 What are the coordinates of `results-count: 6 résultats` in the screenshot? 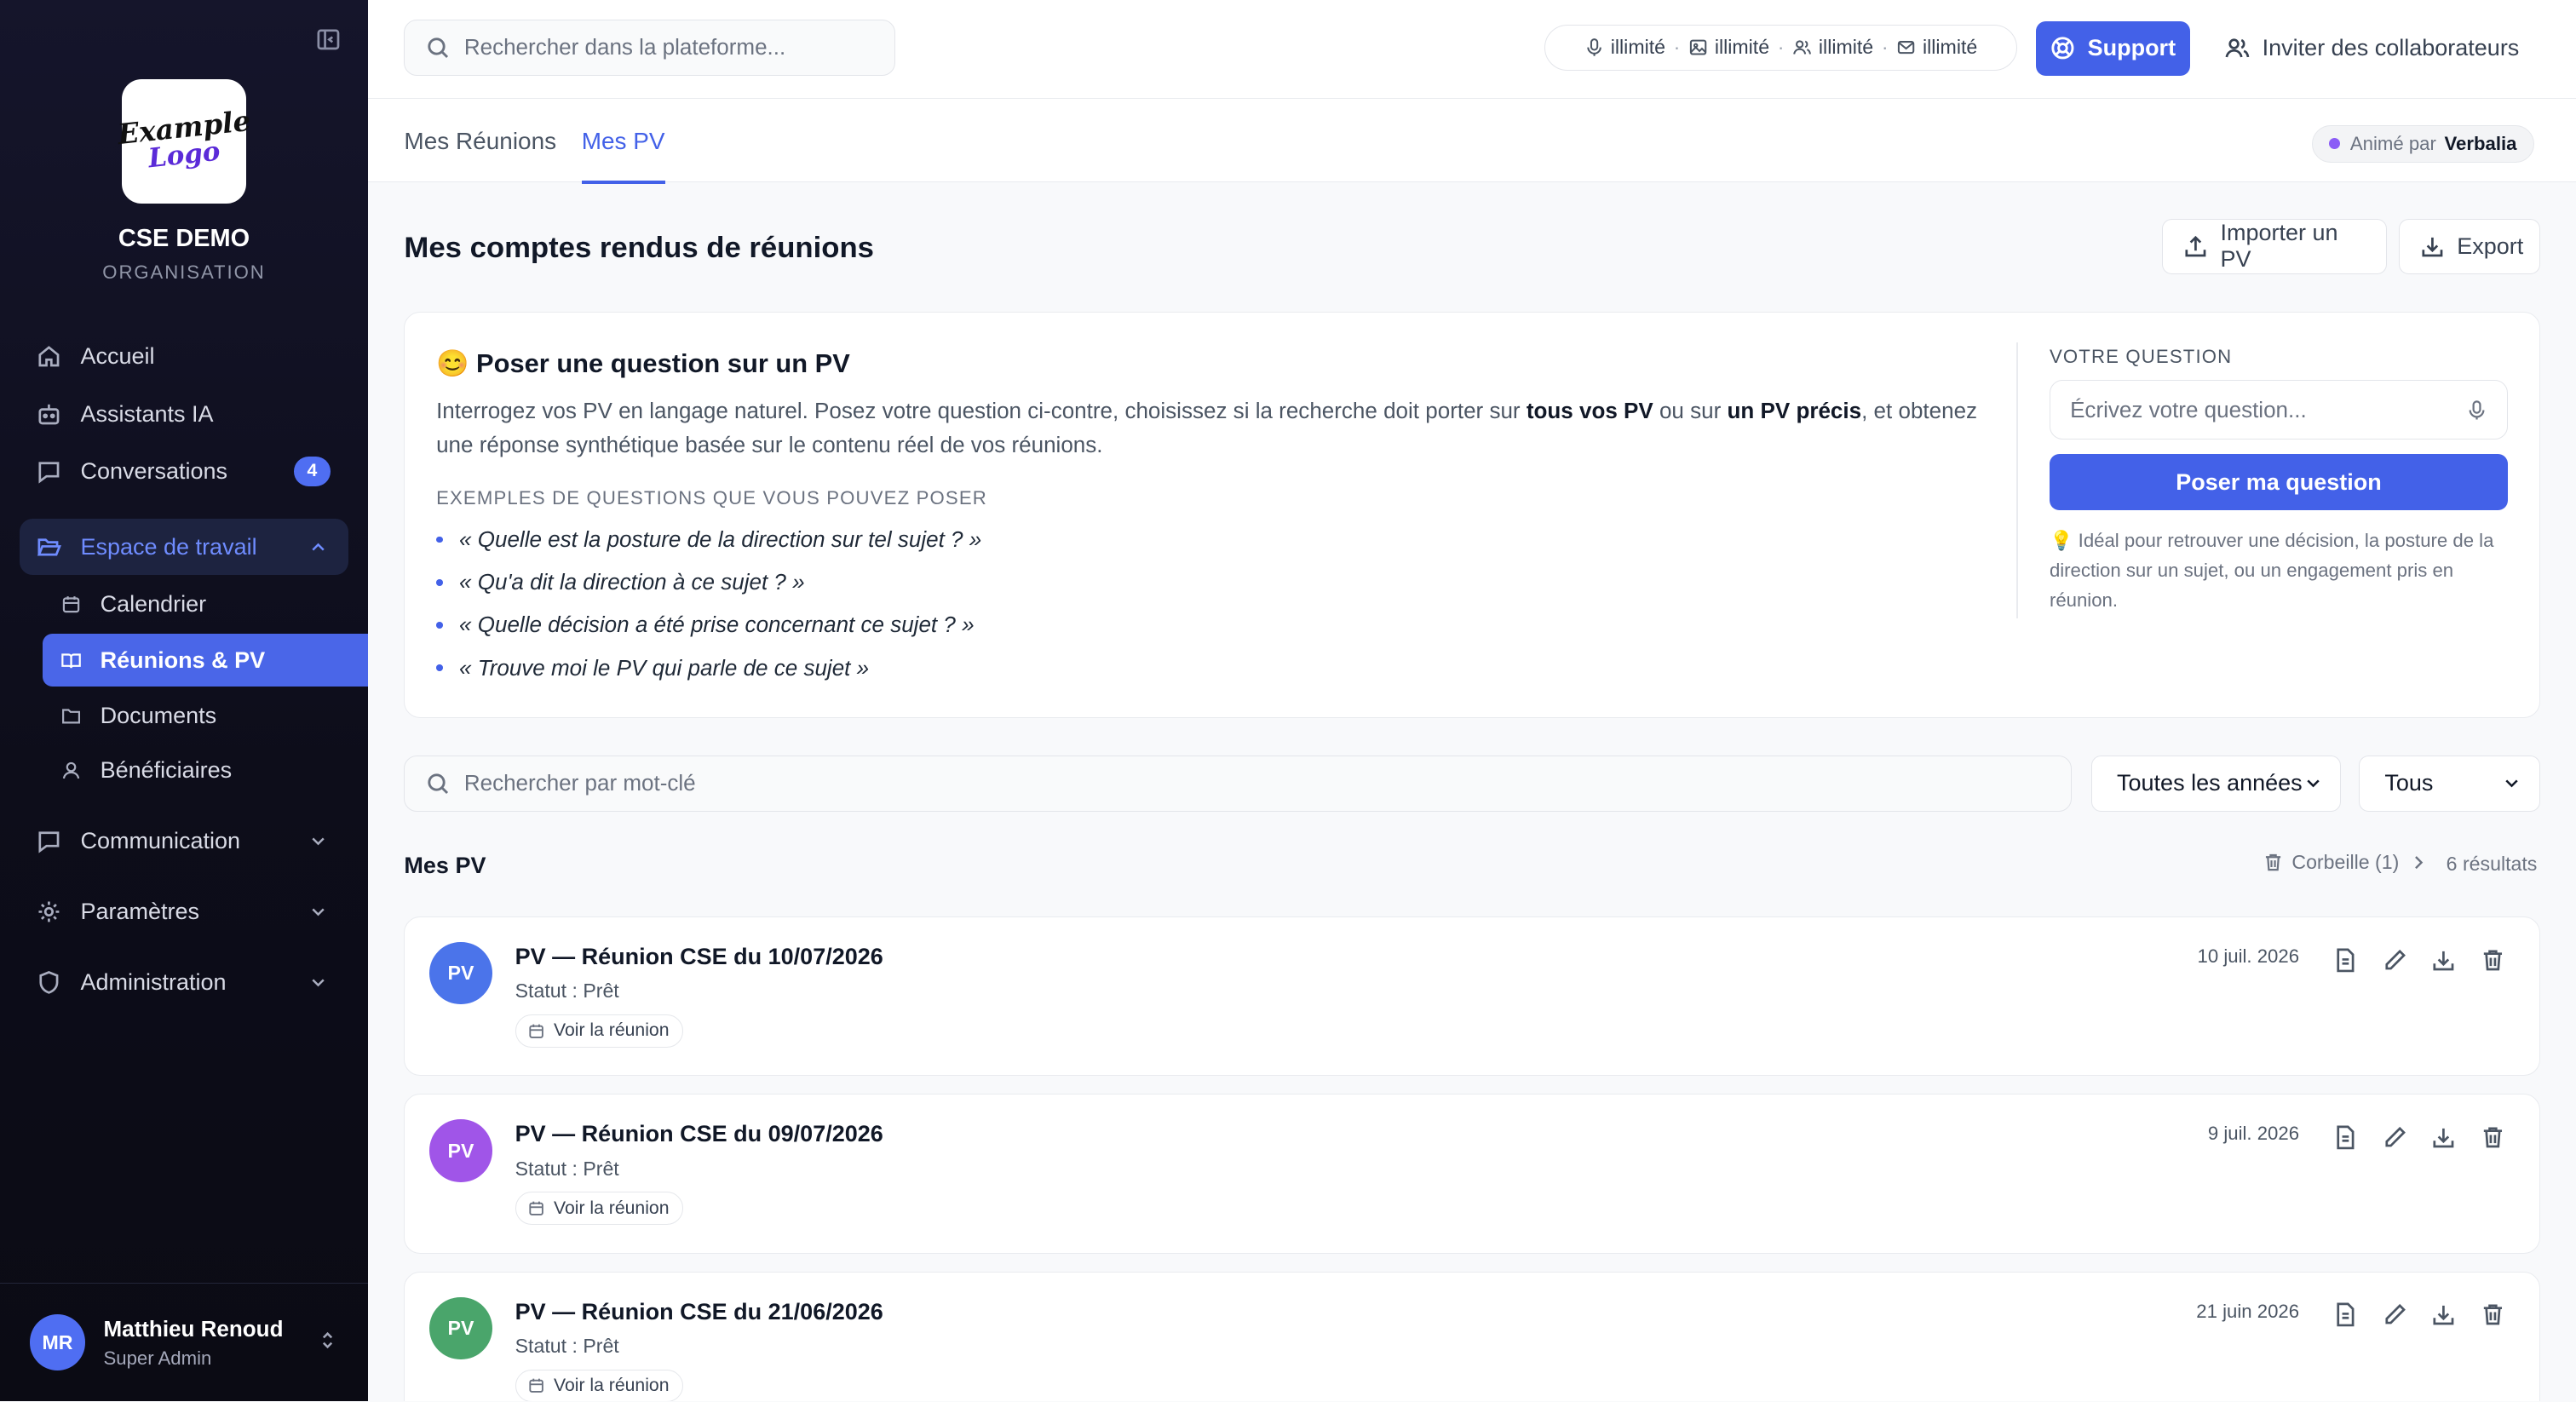 It's located at (2492, 863).